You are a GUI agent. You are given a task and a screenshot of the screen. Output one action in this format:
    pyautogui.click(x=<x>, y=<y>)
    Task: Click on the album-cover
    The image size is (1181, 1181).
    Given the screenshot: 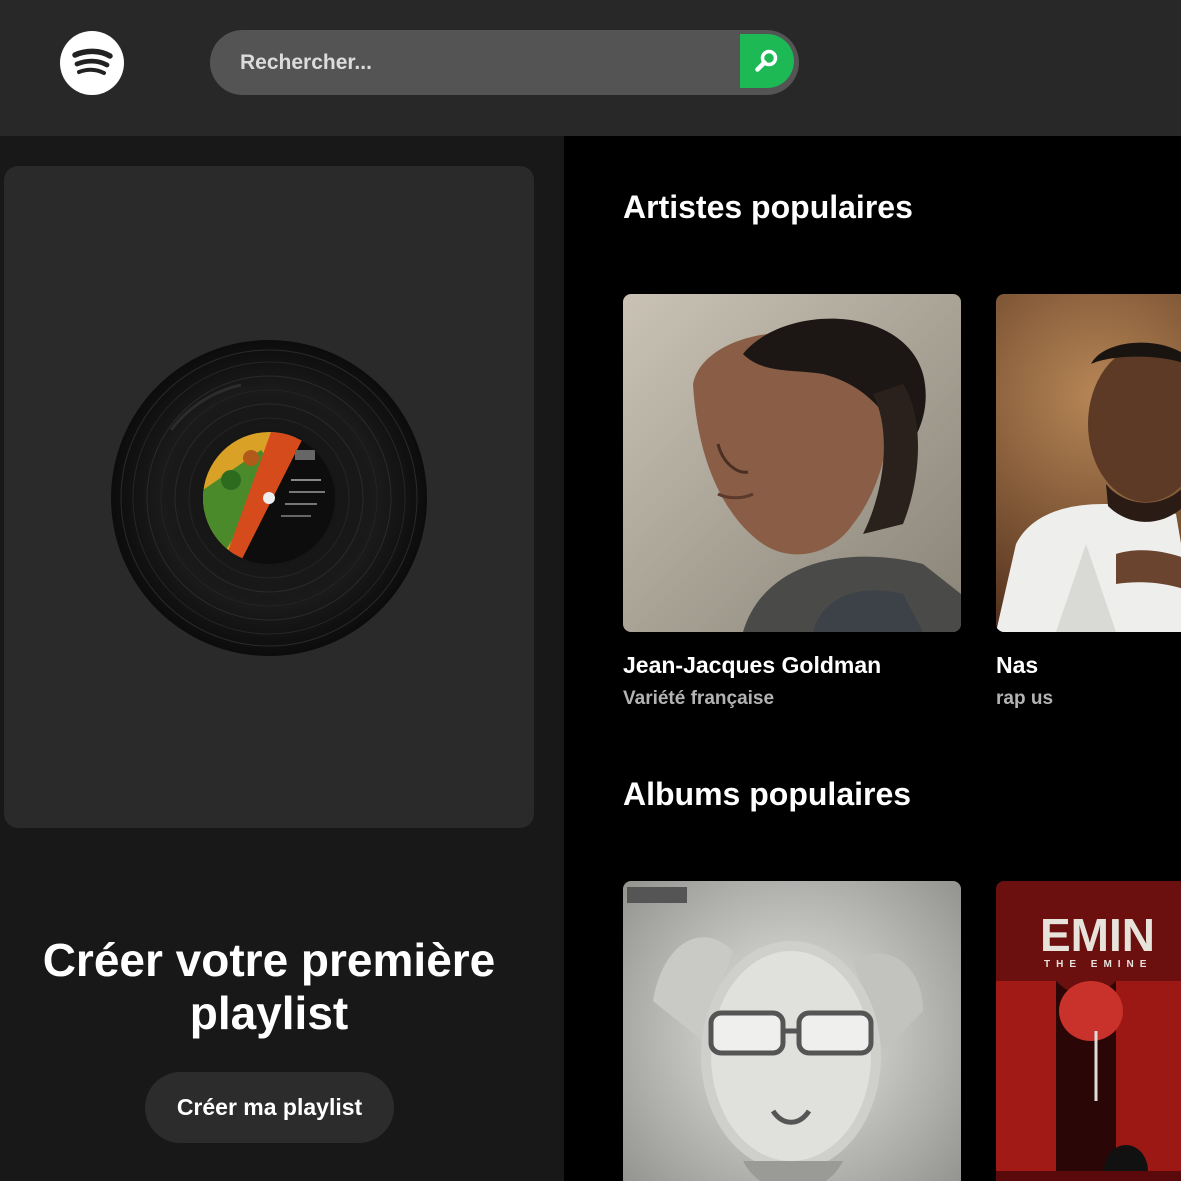 What is the action you would take?
    pyautogui.click(x=792, y=1031)
    